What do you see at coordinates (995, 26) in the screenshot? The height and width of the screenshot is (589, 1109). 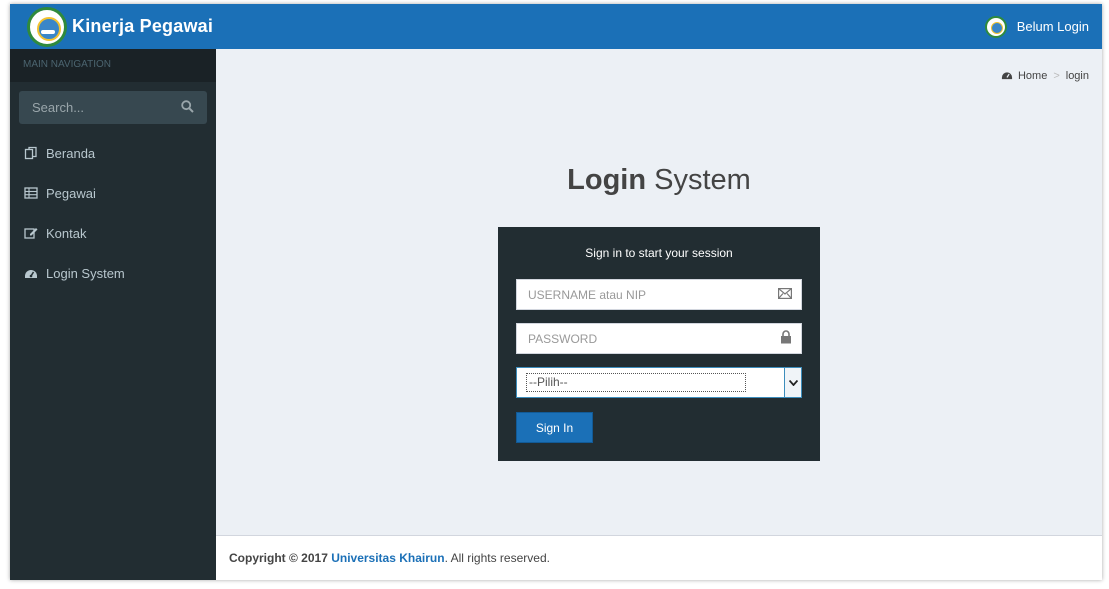 I see `avatar` at bounding box center [995, 26].